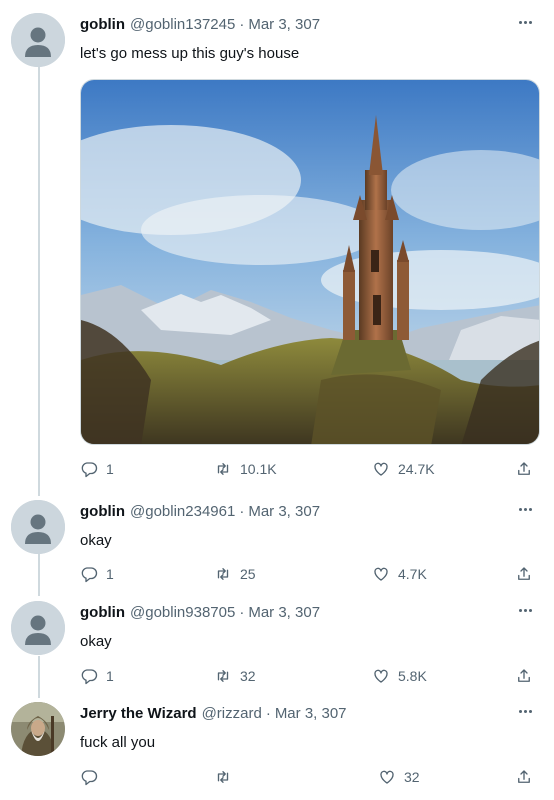  I want to click on tweet-actions: 1 25 4.7K, so click(277, 574).